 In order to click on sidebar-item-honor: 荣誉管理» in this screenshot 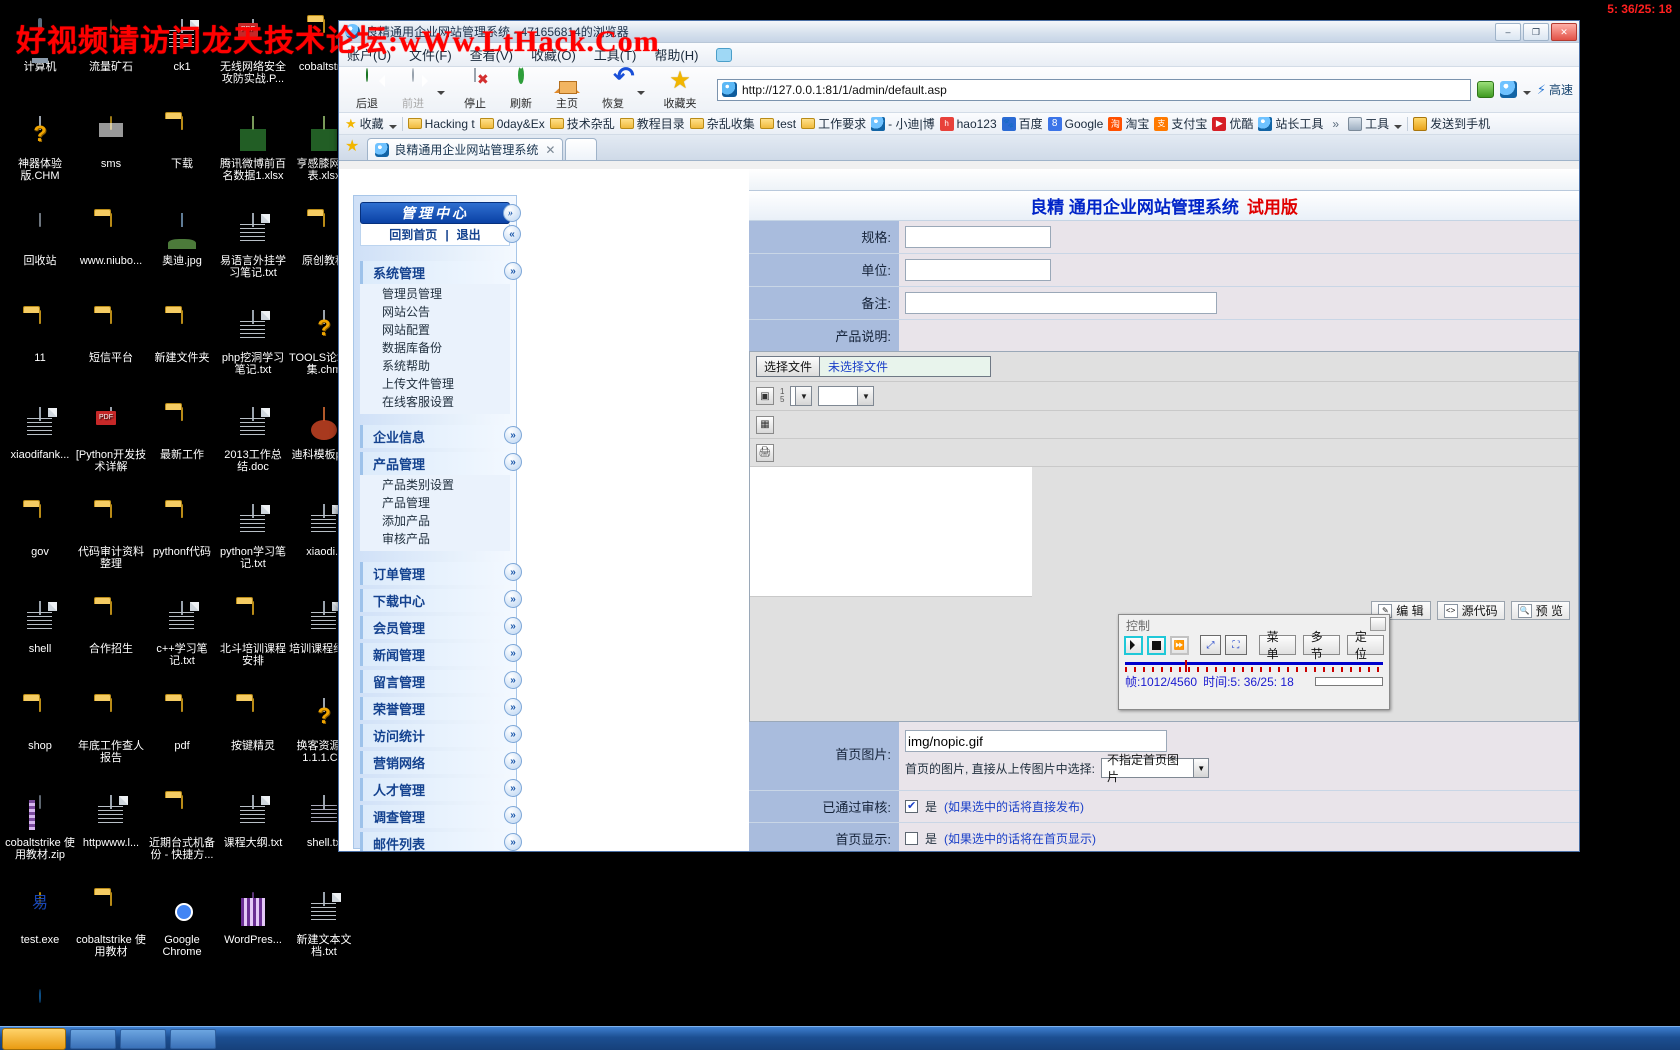, I will do `click(441, 708)`.